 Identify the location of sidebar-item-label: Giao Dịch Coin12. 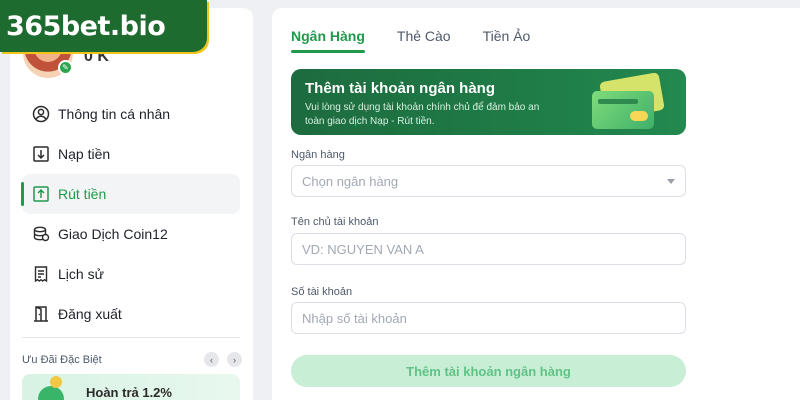
(113, 234).